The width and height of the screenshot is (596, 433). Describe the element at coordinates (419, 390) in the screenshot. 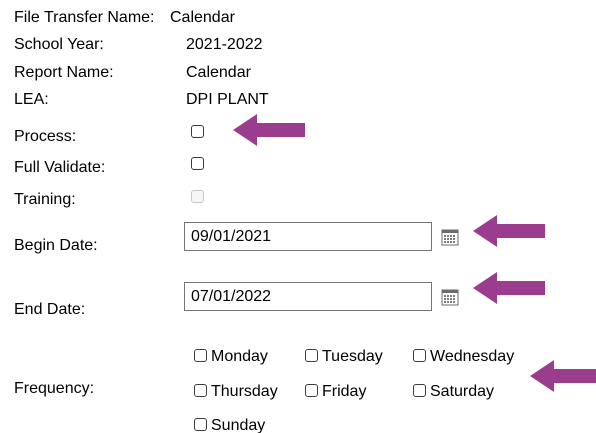

I see `saturday-checkbox` at that location.